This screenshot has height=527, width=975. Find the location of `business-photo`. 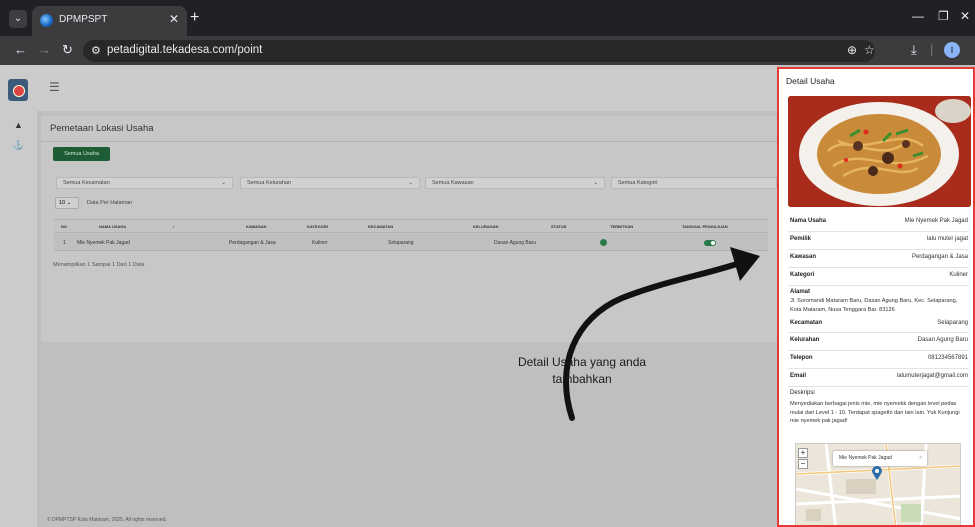

business-photo is located at coordinates (879, 151).